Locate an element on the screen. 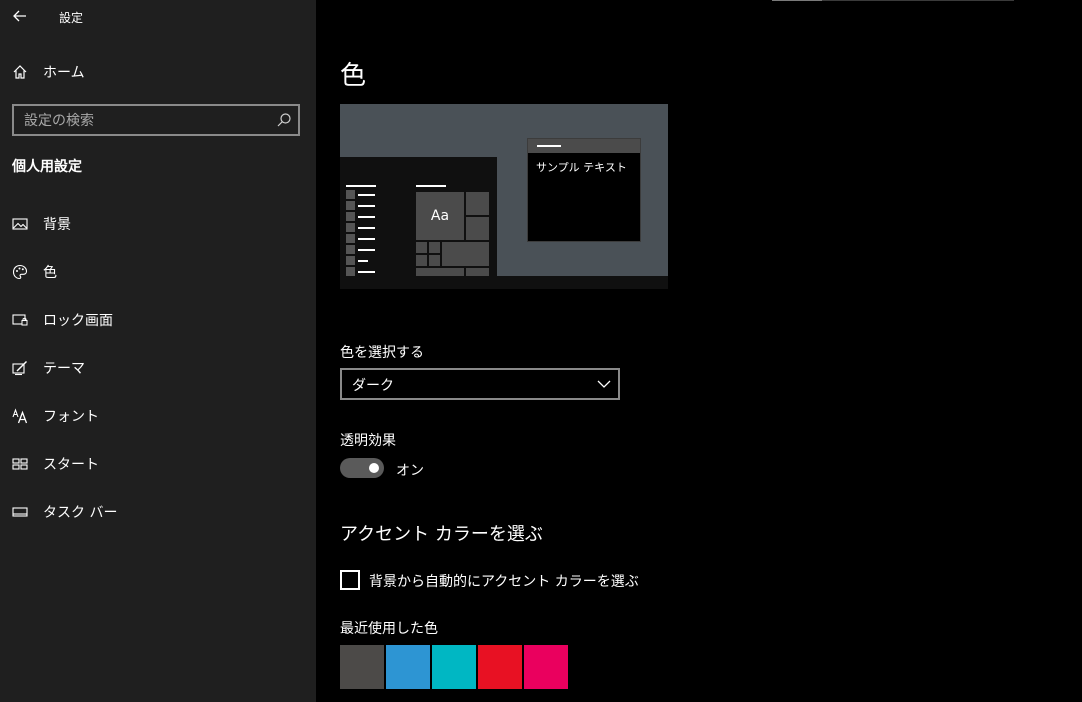 Image resolution: width=1082 pixels, height=702 pixels. page-title: 色 is located at coordinates (353, 76).